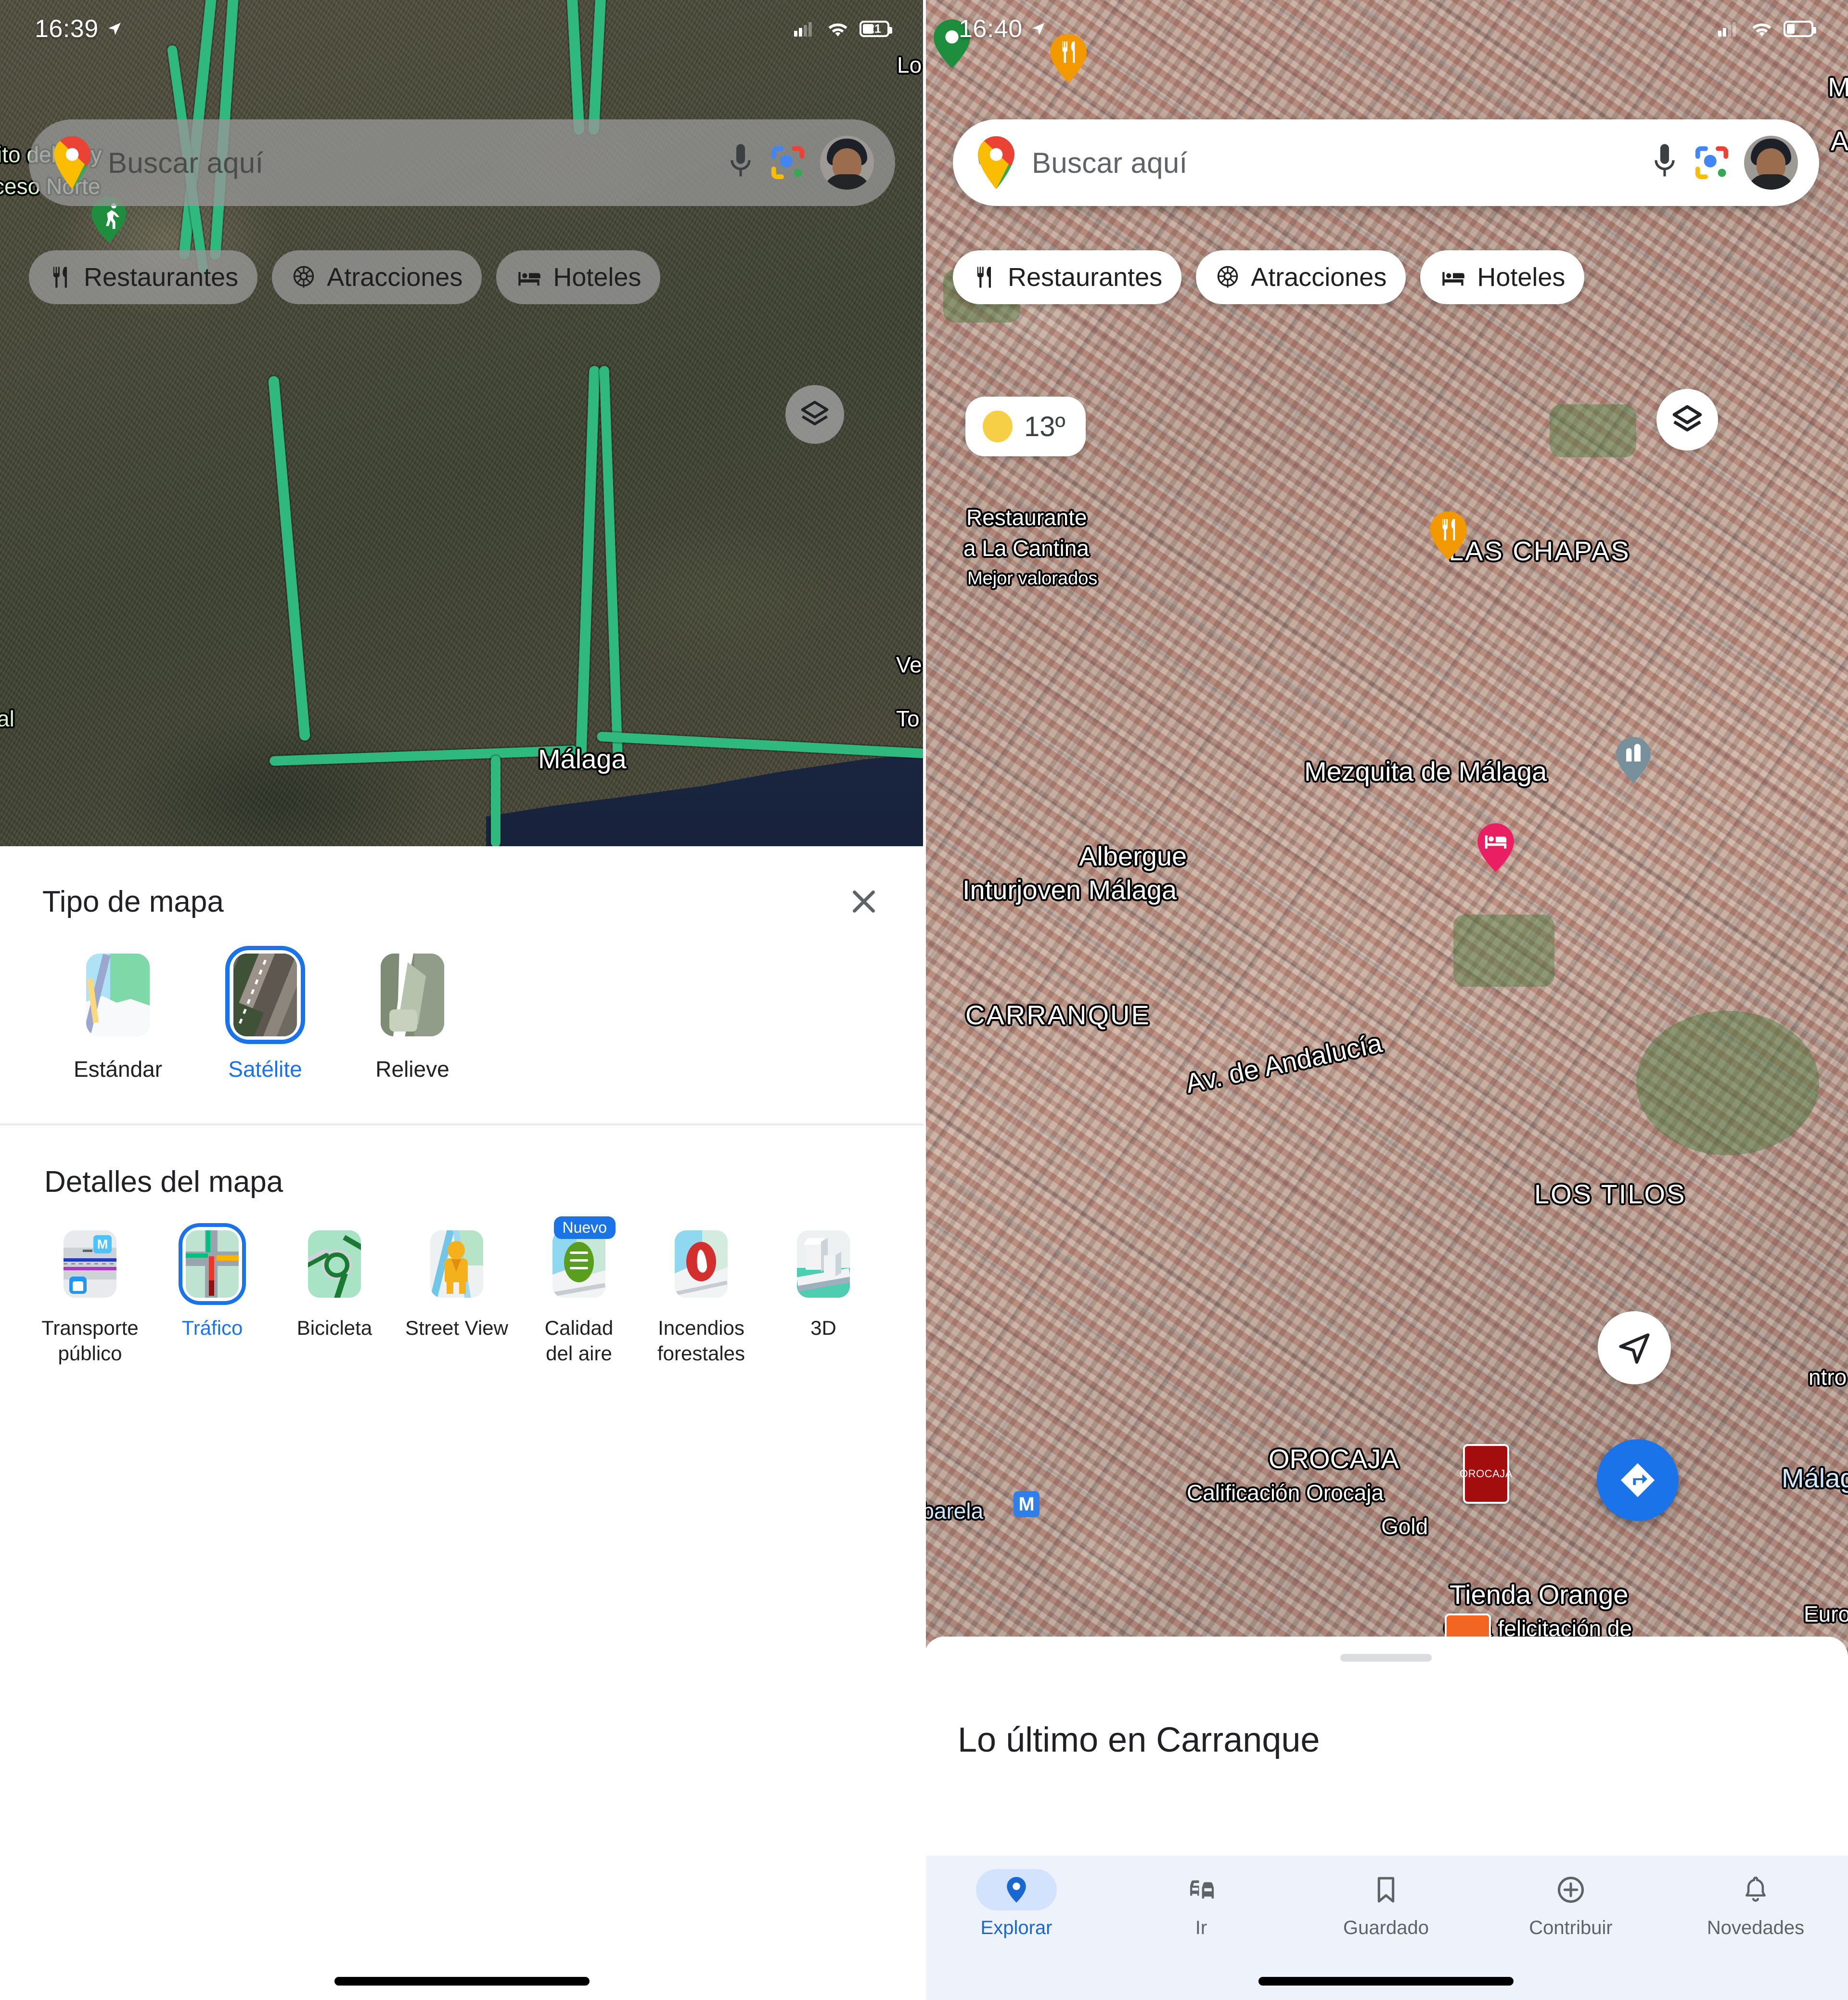  What do you see at coordinates (998, 426) in the screenshot?
I see `sun-icon` at bounding box center [998, 426].